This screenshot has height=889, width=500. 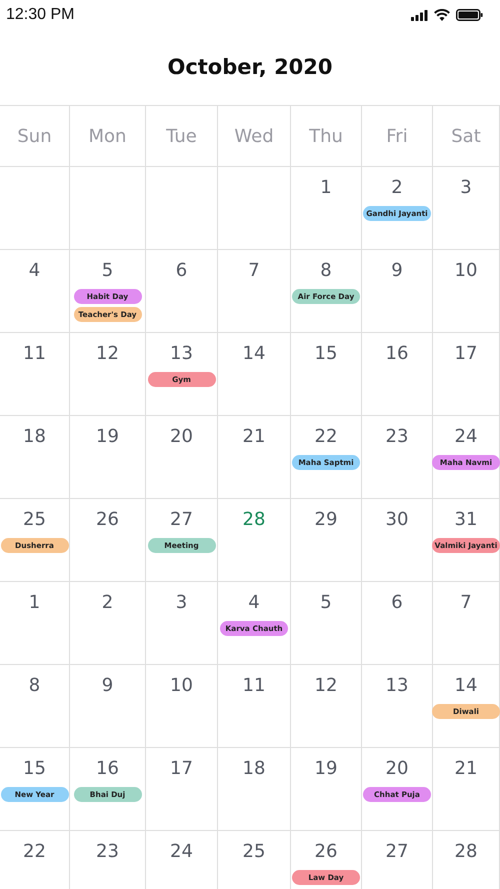 What do you see at coordinates (469, 15) in the screenshot?
I see `battery-icon` at bounding box center [469, 15].